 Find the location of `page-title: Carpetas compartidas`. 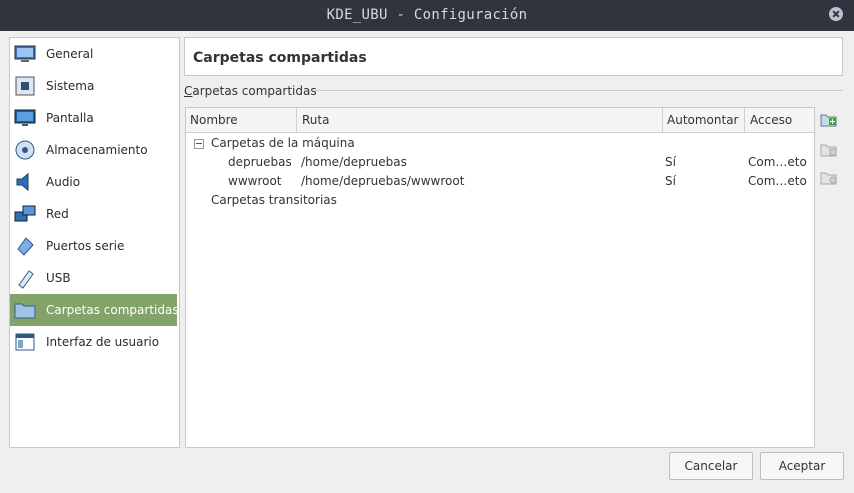

page-title: Carpetas compartidas is located at coordinates (280, 58).